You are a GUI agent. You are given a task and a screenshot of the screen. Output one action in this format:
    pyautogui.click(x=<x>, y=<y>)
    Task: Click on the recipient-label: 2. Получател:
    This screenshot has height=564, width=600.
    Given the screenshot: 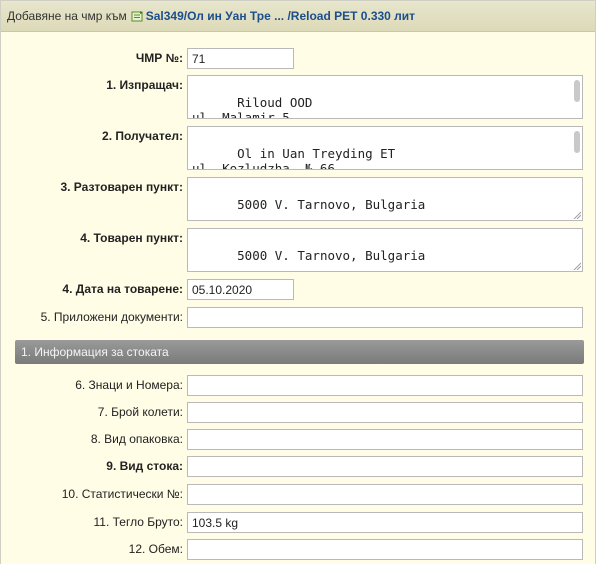 What is the action you would take?
    pyautogui.click(x=142, y=136)
    